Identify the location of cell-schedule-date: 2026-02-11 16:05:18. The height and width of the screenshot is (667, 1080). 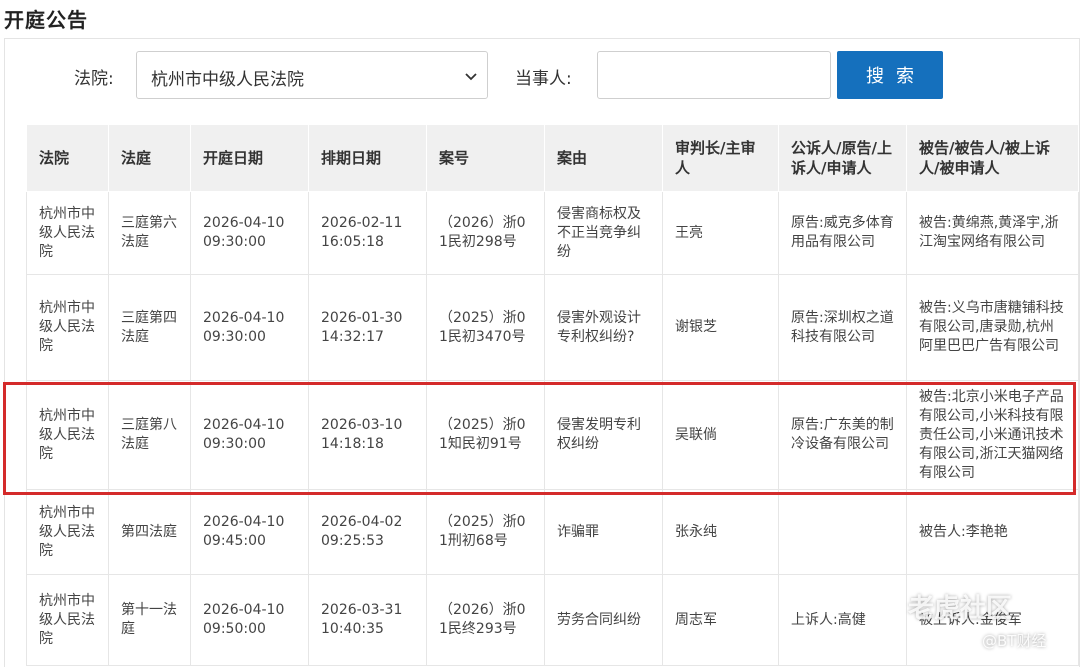
(367, 233).